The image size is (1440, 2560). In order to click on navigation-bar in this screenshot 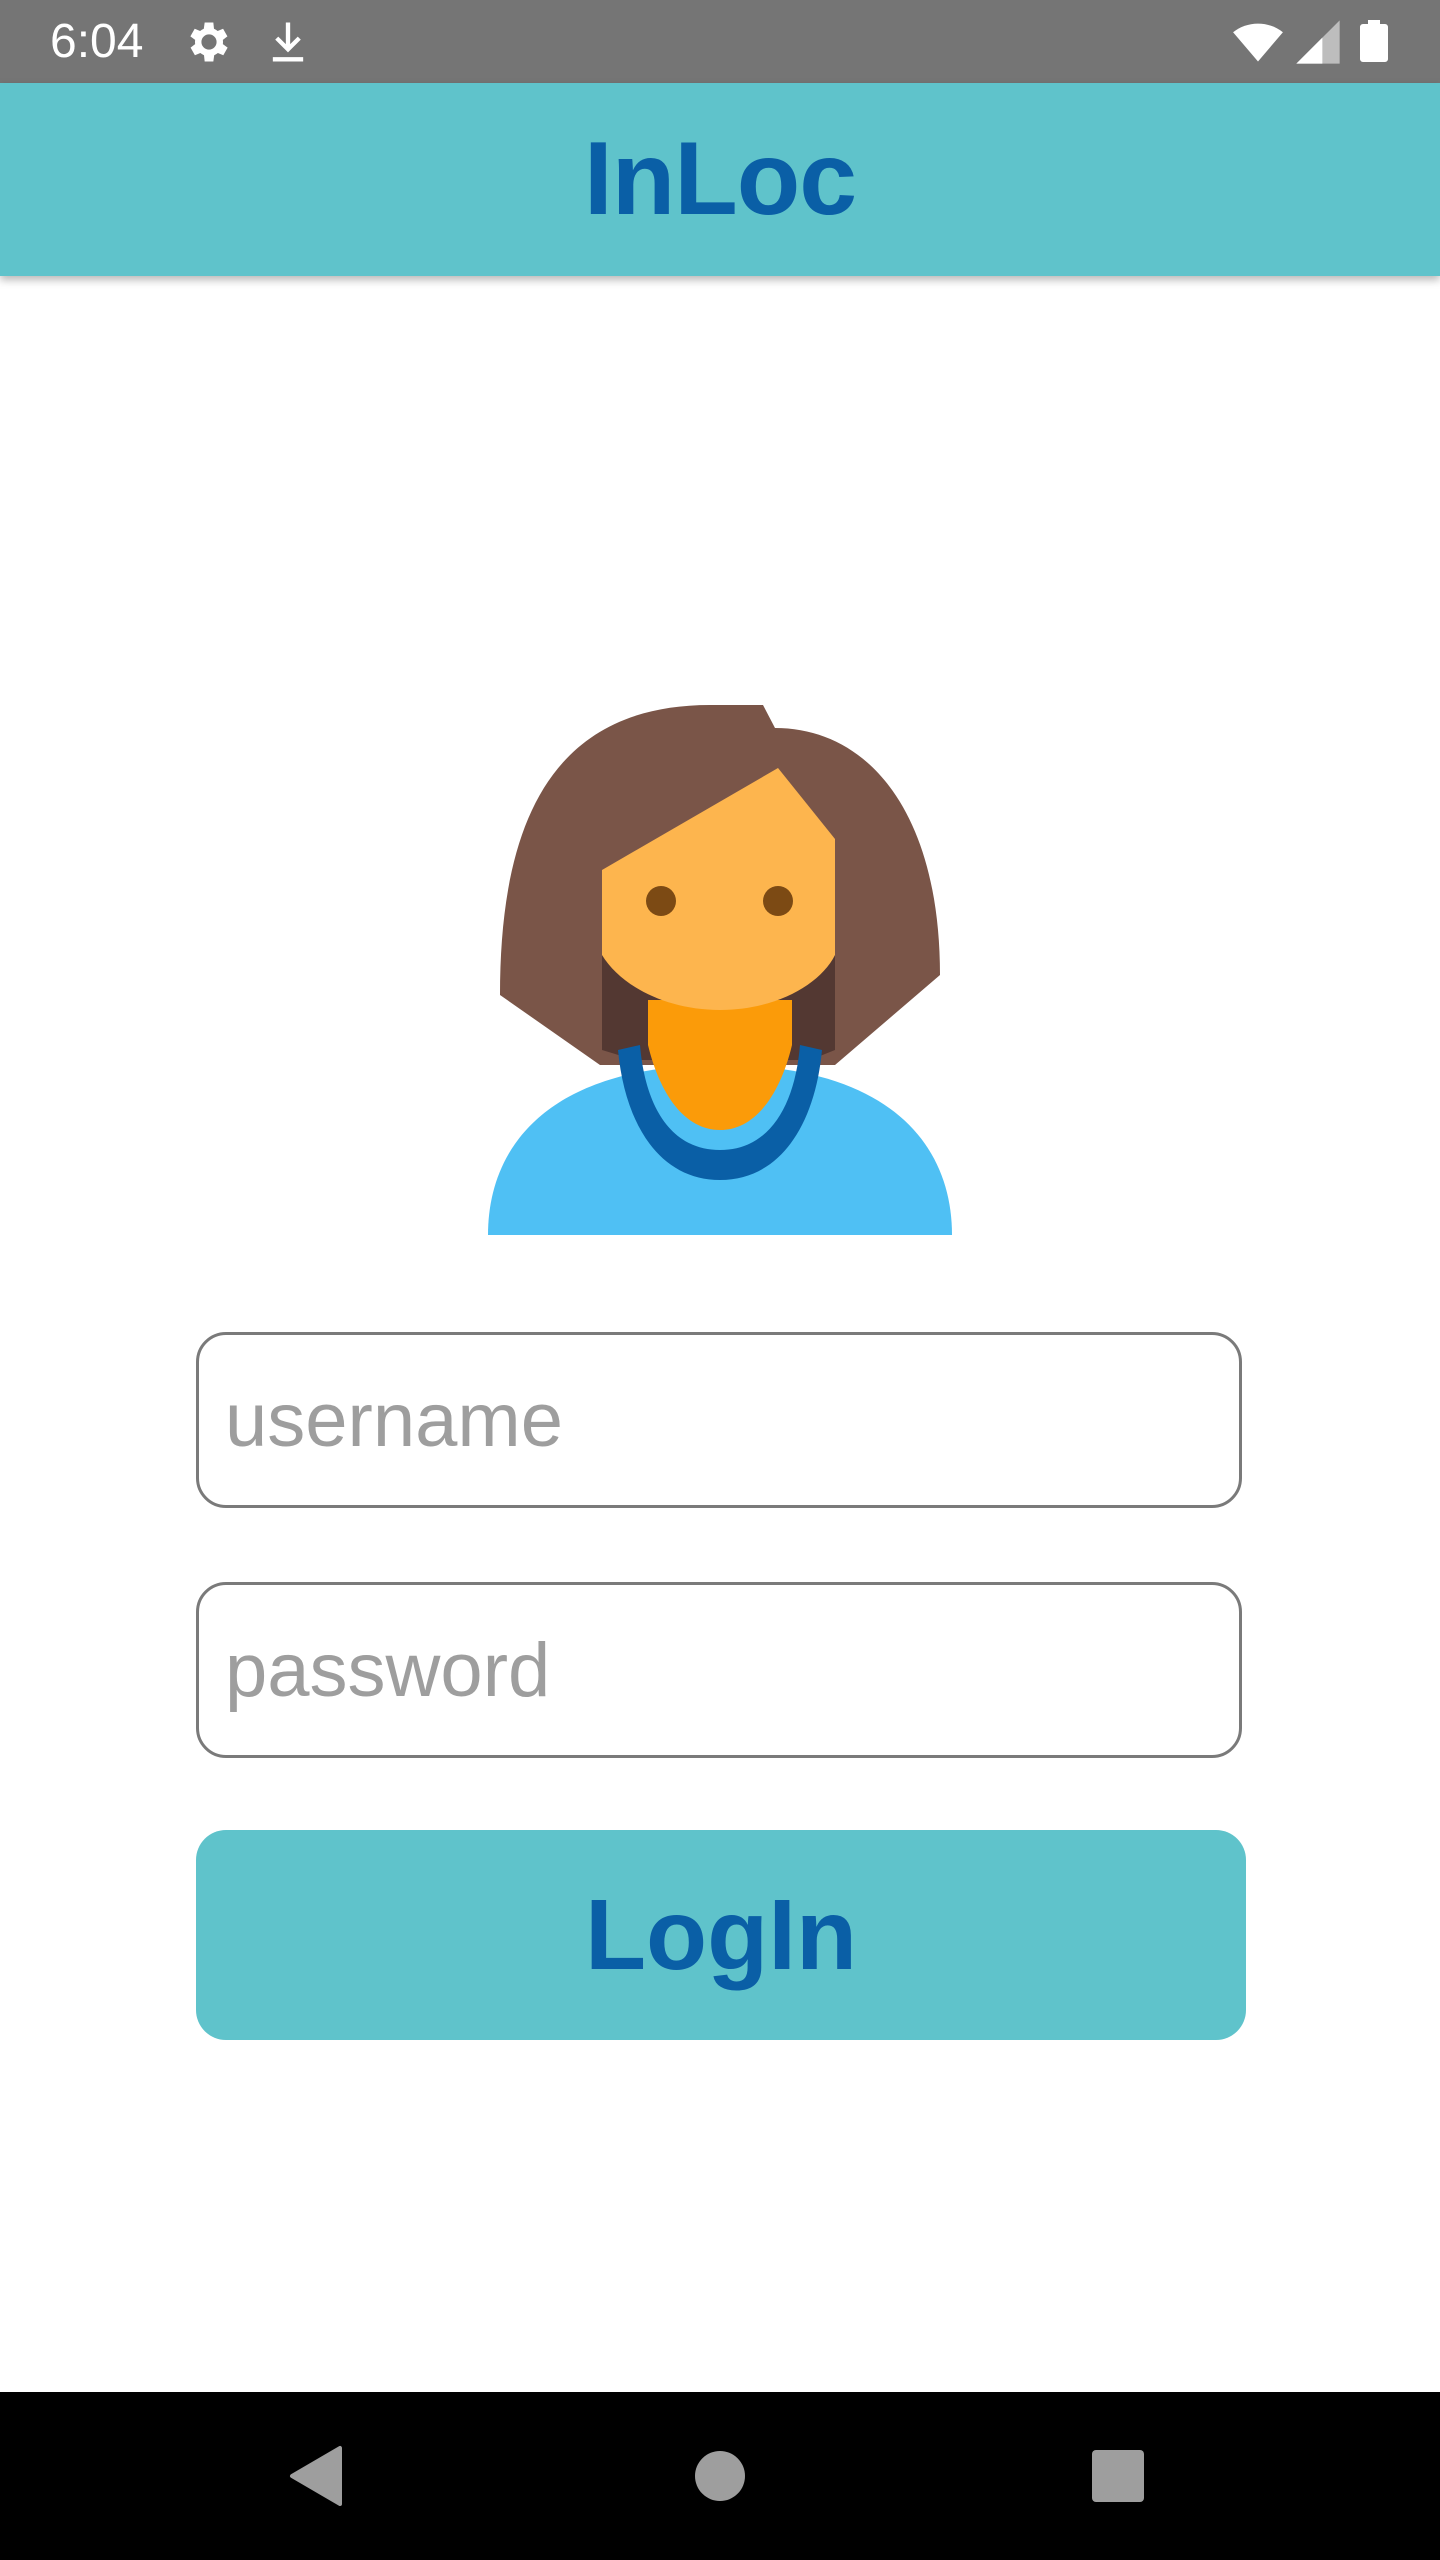, I will do `click(720, 2476)`.